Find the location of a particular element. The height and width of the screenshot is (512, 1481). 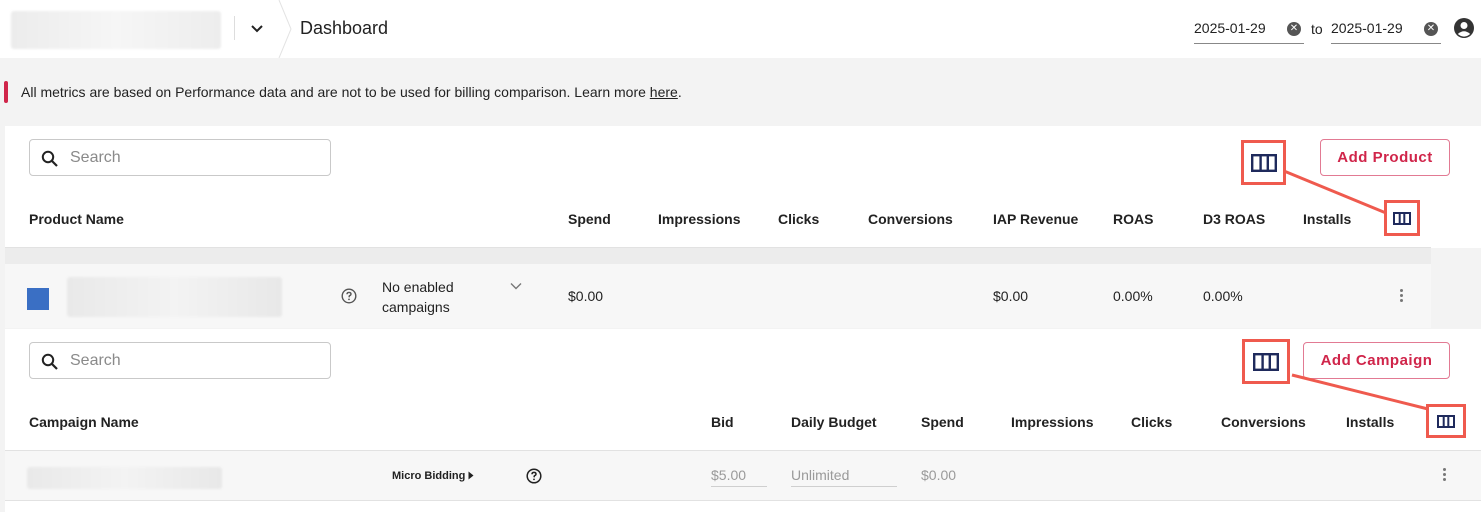

col-bid: Bid is located at coordinates (722, 422).